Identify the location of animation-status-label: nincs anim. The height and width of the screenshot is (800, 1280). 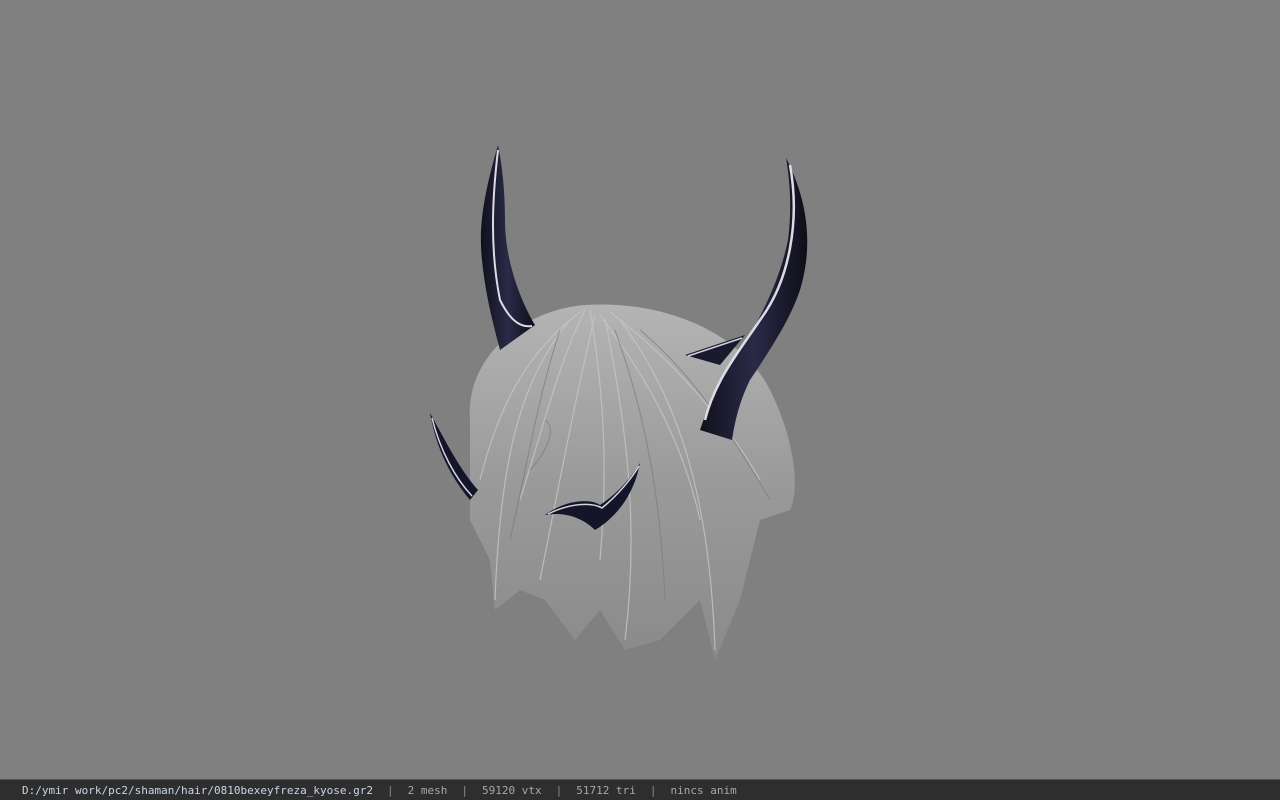
(703, 790).